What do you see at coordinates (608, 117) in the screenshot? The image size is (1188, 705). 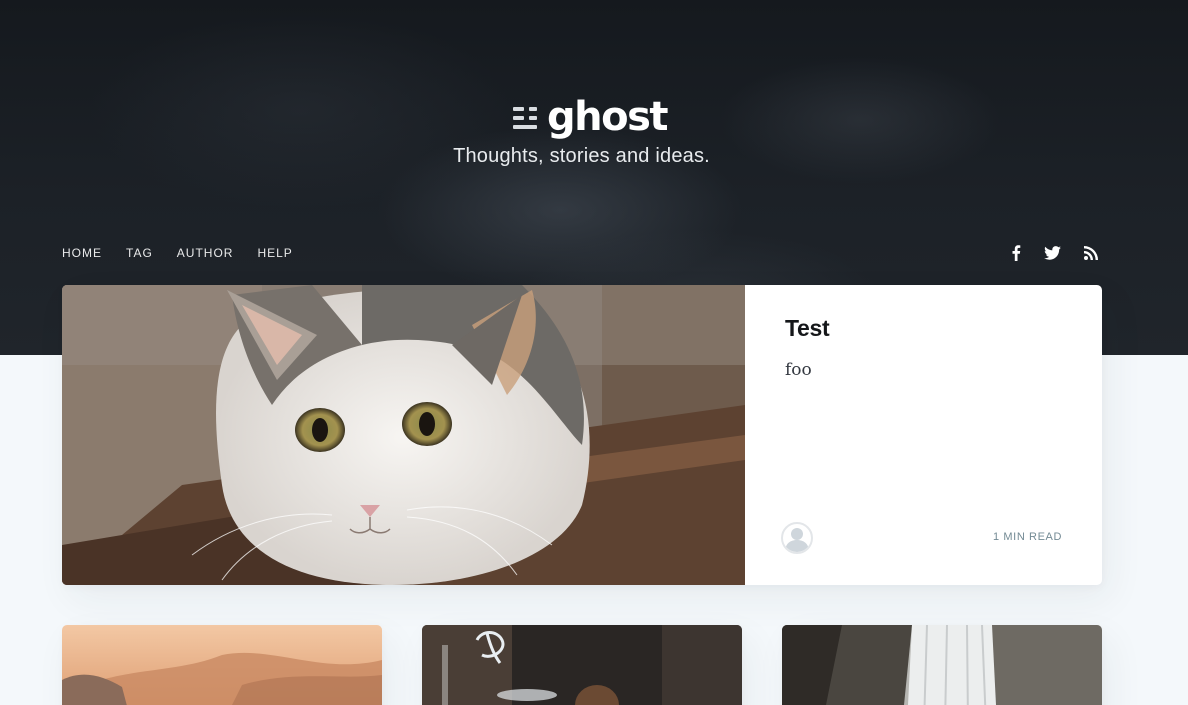 I see `logo-text: ghost` at bounding box center [608, 117].